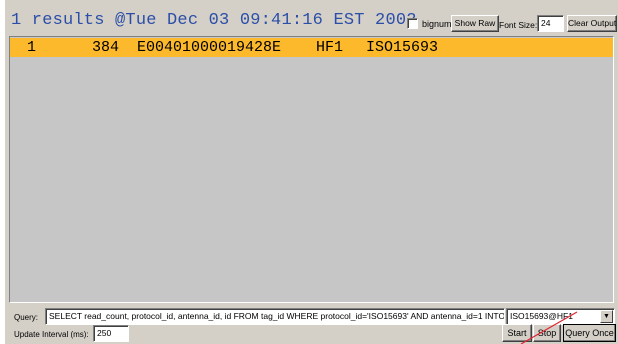 This screenshot has height=344, width=618. I want to click on annotation-arrow, so click(549, 327).